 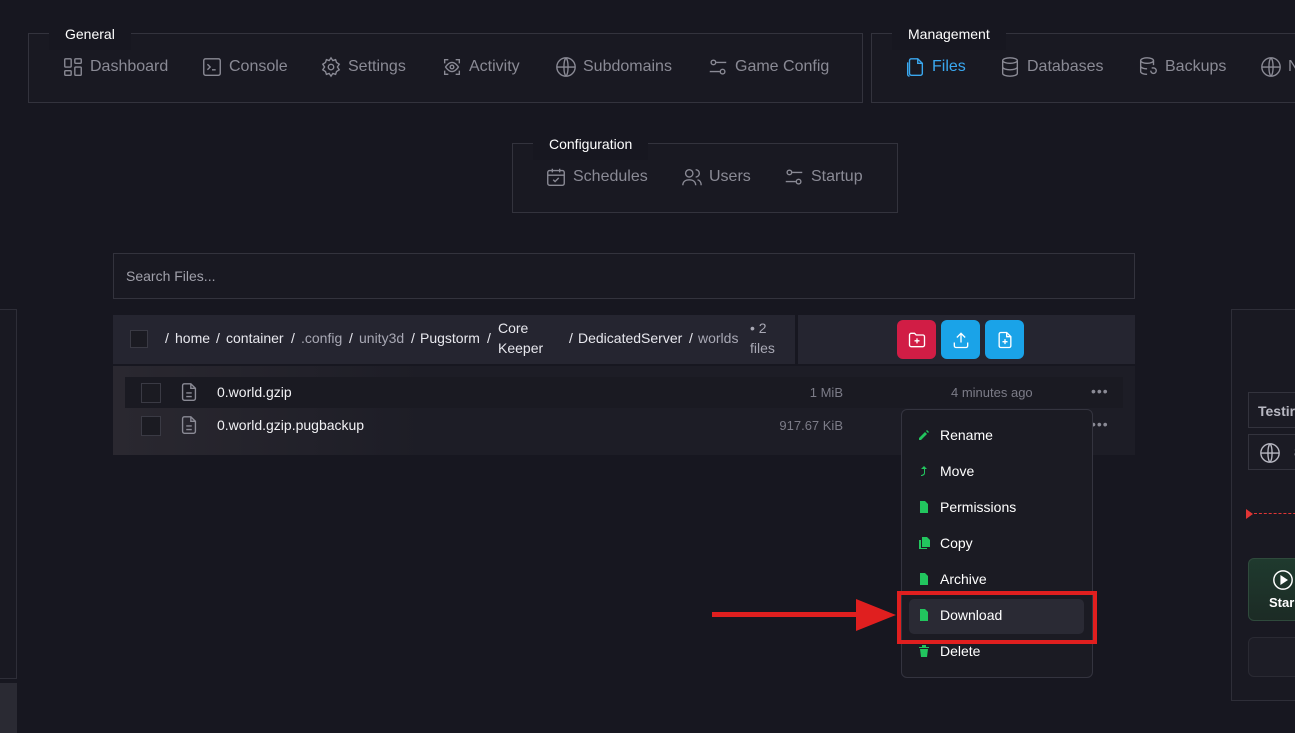 I want to click on menu-item-rename: Rename, so click(x=955, y=435).